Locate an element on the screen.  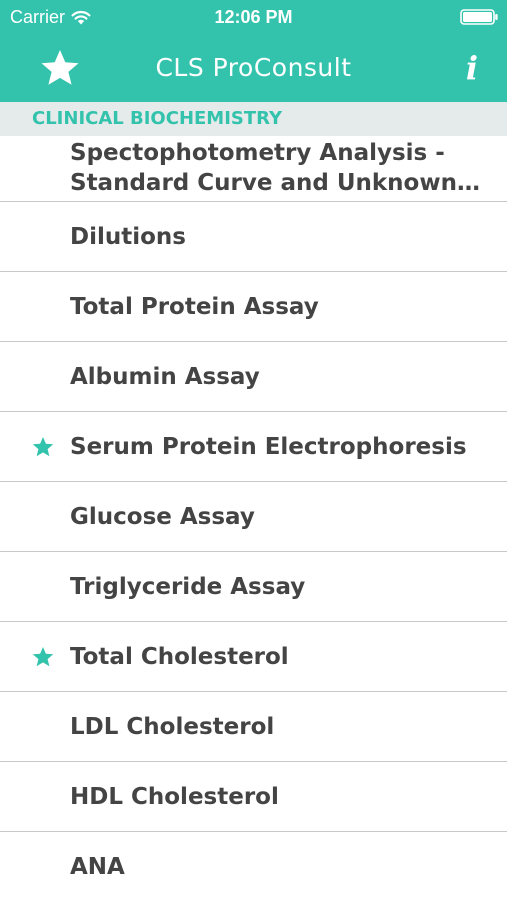
list-item: Albumin Assay is located at coordinates (253, 377).